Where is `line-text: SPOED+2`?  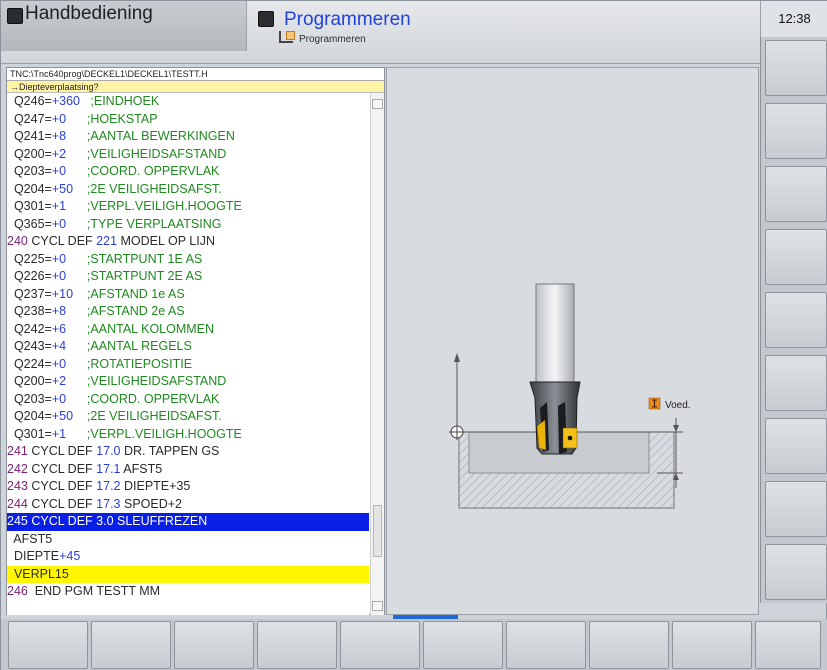 line-text: SPOED+2 is located at coordinates (151, 503).